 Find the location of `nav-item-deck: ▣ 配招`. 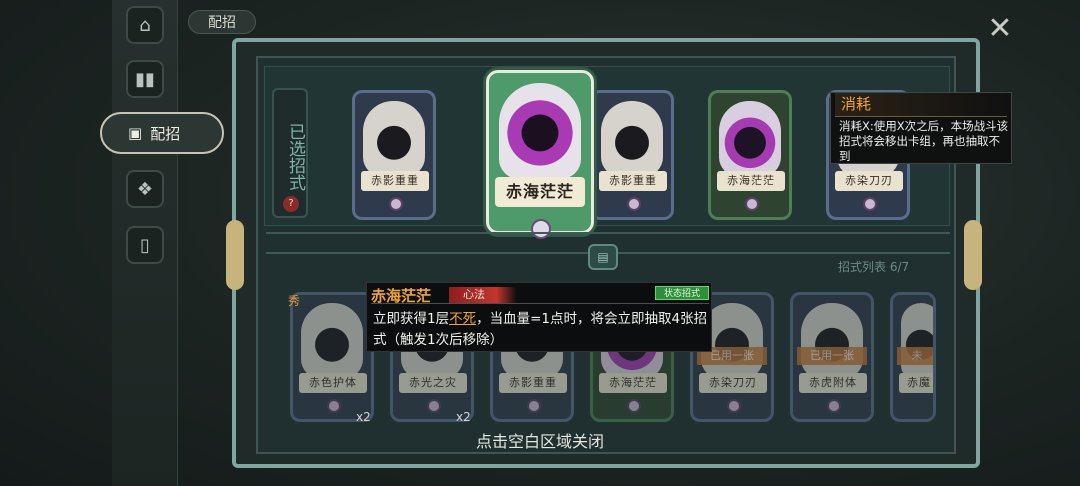

nav-item-deck: ▣ 配招 is located at coordinates (162, 133).